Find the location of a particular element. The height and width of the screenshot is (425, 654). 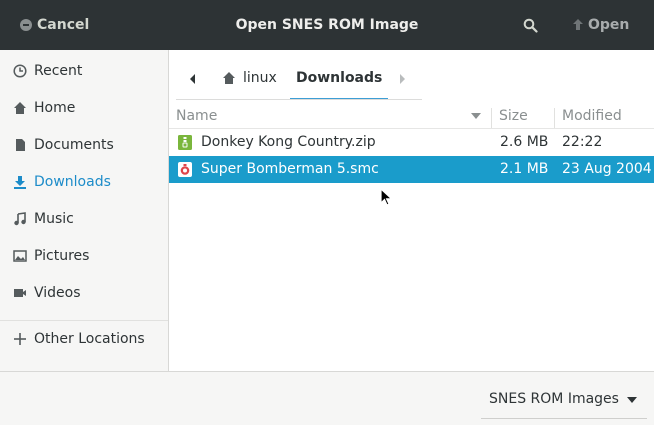

picture-icon is located at coordinates (20, 256).